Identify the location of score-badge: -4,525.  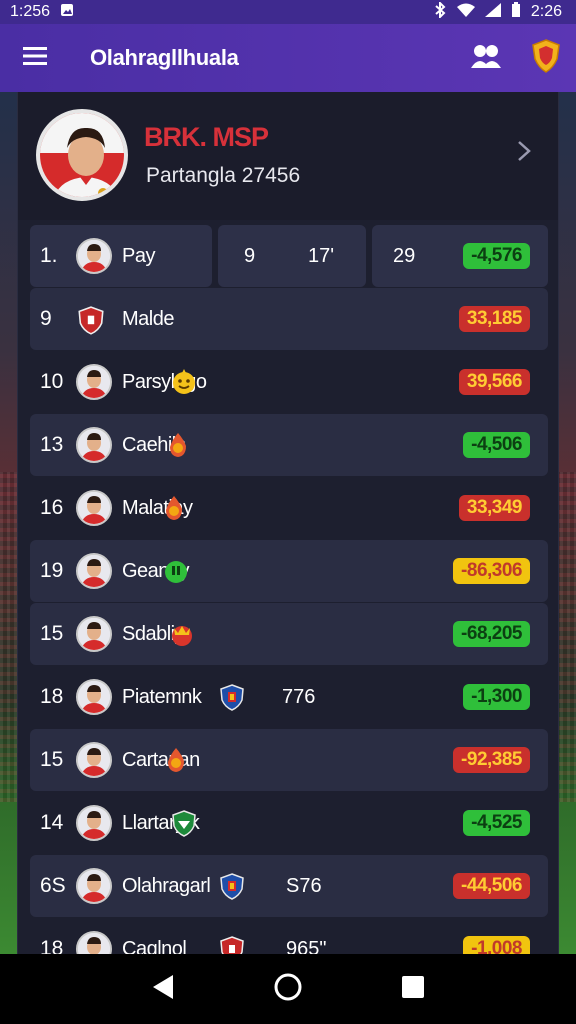
(496, 823).